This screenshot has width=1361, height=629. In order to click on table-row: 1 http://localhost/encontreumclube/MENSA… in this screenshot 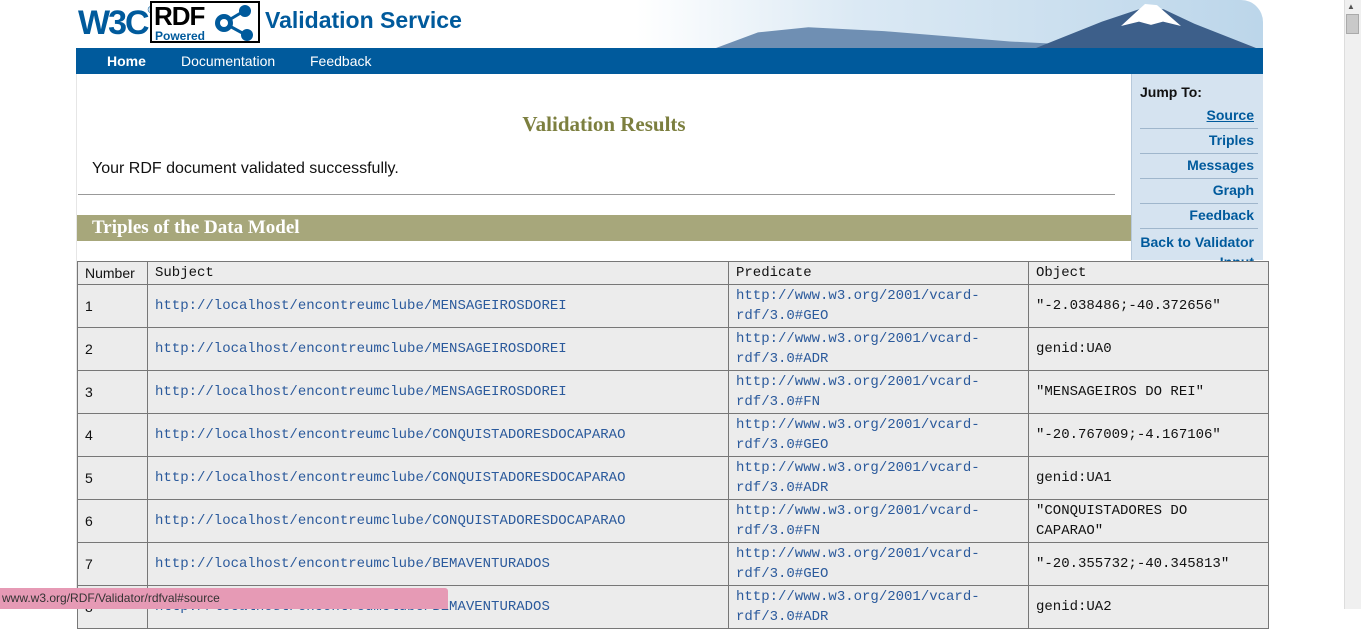, I will do `click(673, 306)`.